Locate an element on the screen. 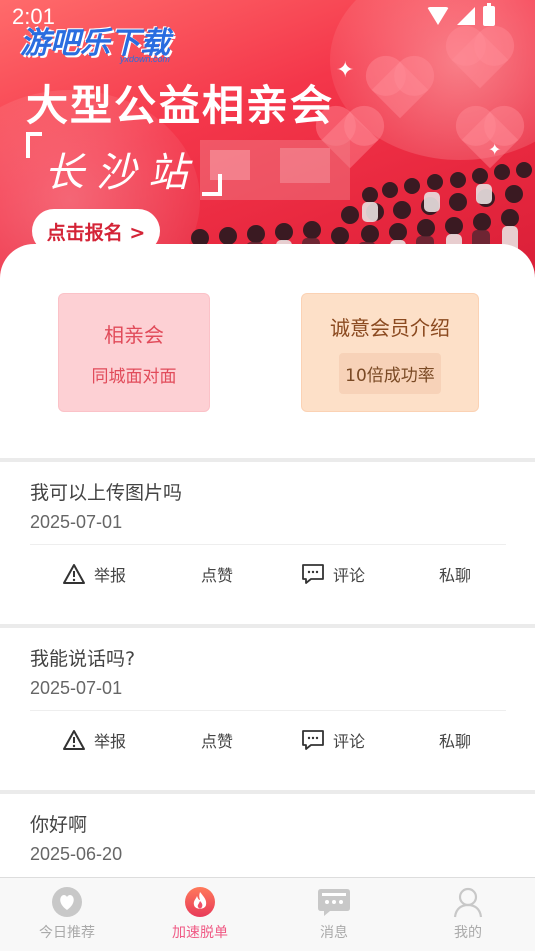  flame-icon is located at coordinates (200, 902).